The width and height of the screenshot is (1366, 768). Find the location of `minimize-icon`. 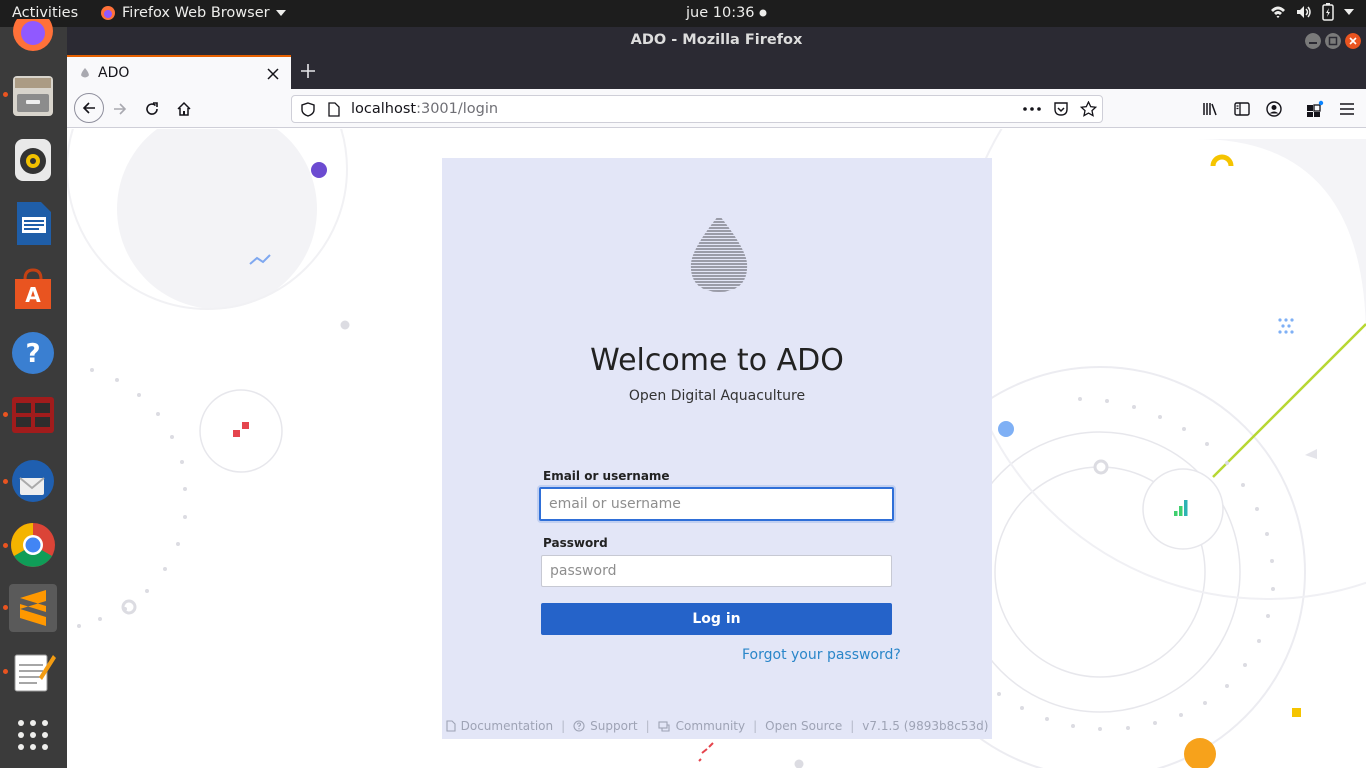

minimize-icon is located at coordinates (1313, 41).